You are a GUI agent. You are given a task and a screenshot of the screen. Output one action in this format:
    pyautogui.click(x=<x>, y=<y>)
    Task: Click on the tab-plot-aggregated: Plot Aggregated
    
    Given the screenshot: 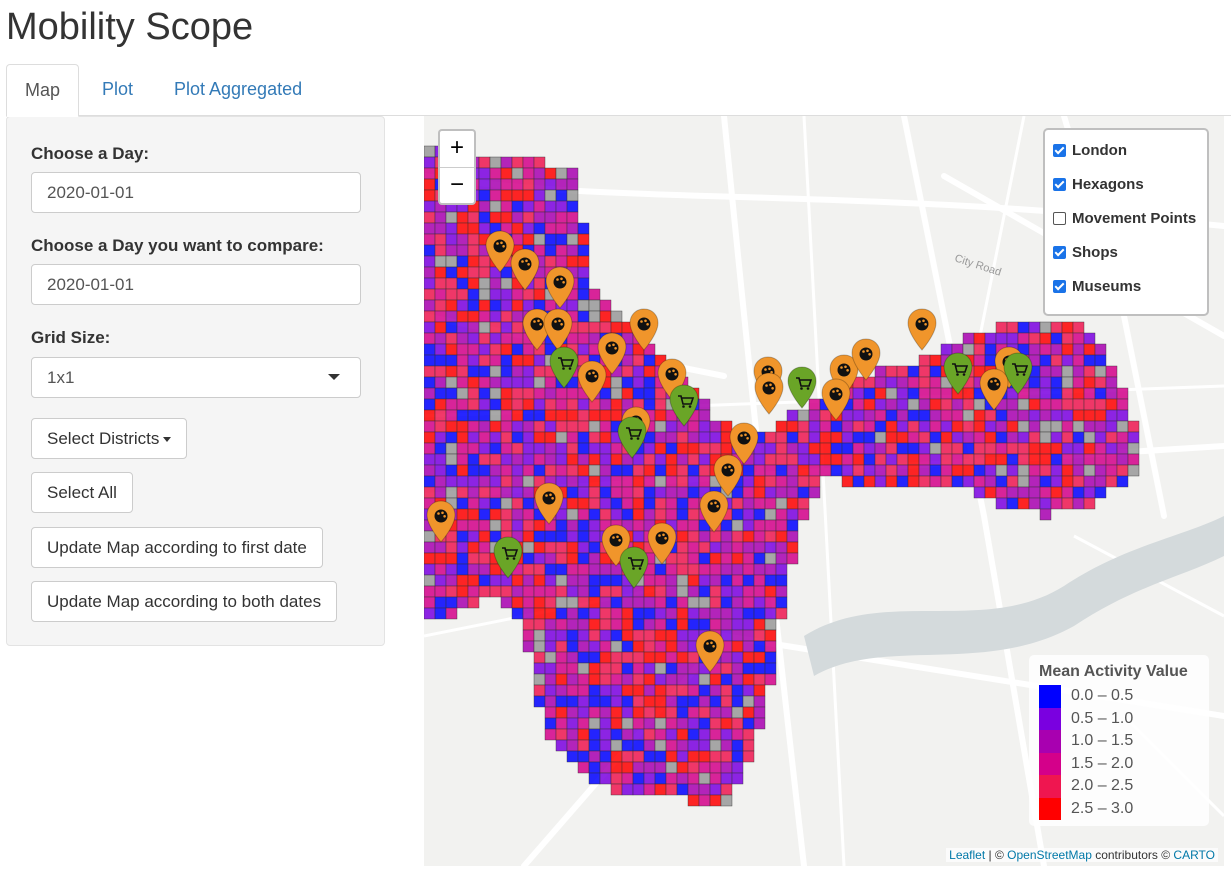 What is the action you would take?
    pyautogui.click(x=238, y=89)
    